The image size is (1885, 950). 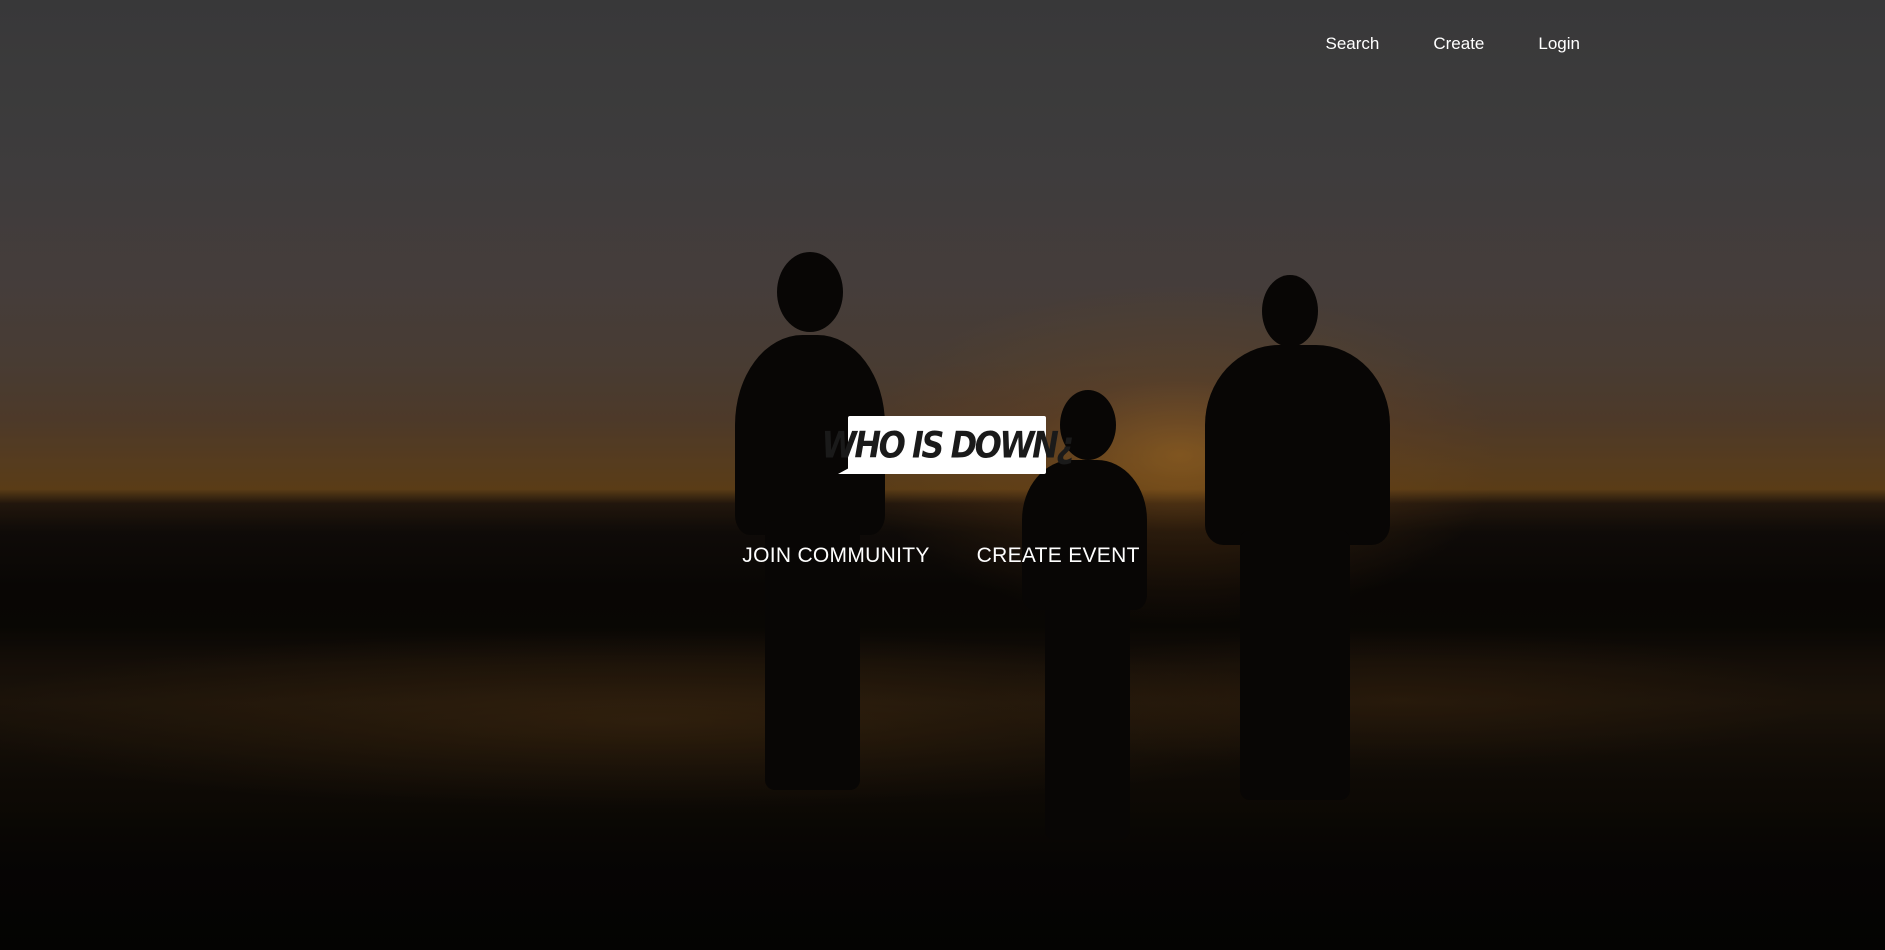 I want to click on nav-create-link: Create, so click(x=1458, y=44).